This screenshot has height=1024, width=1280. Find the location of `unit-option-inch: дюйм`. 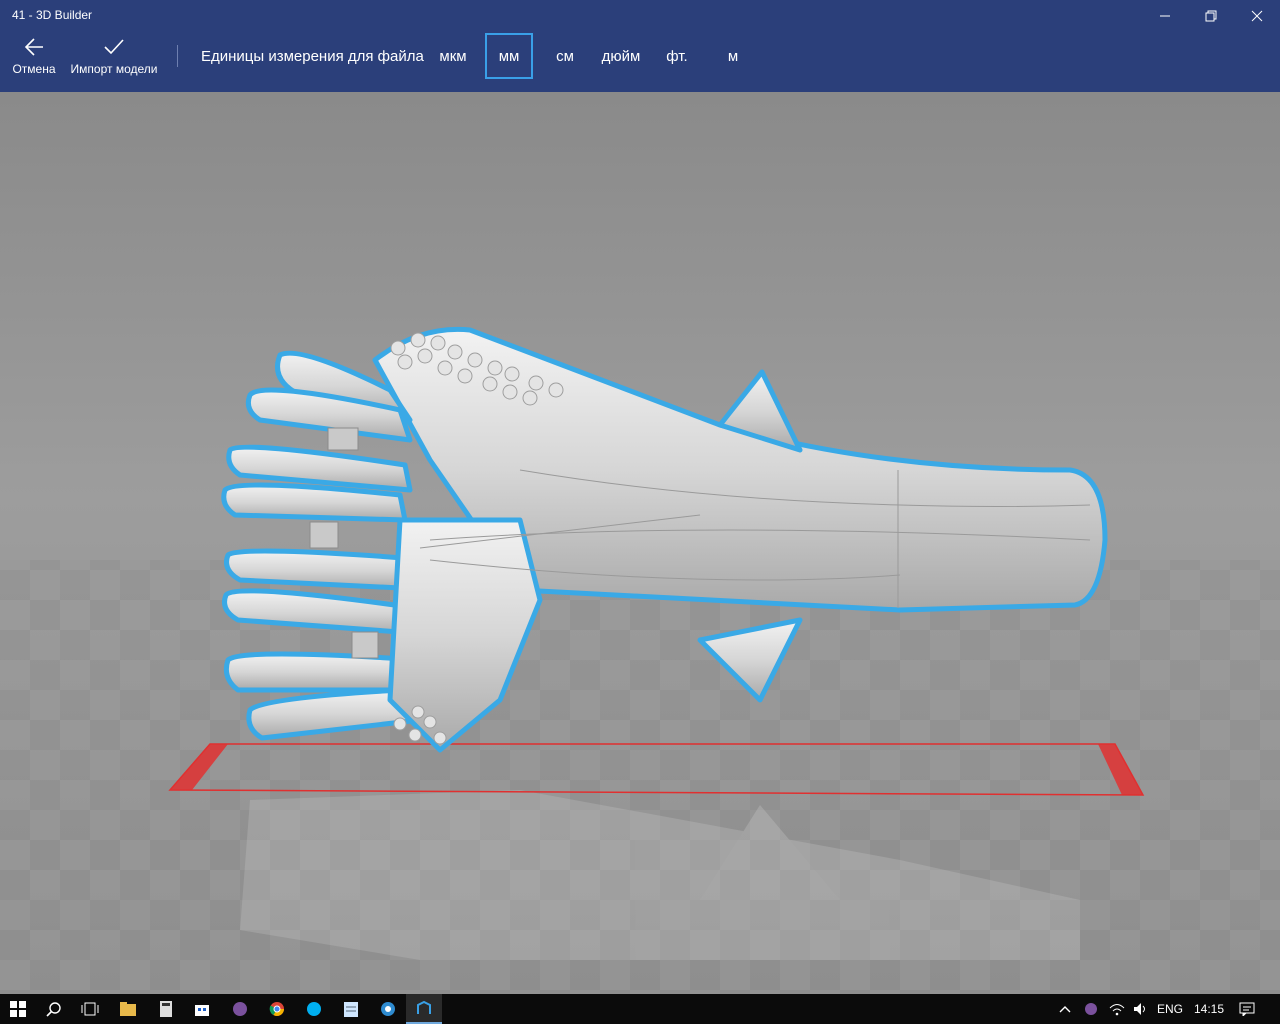

unit-option-inch: дюйм is located at coordinates (621, 56).